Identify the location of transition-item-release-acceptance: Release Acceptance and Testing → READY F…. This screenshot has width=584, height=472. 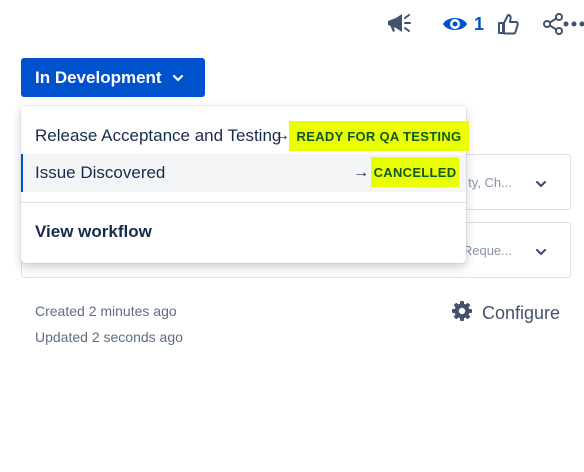
(245, 136).